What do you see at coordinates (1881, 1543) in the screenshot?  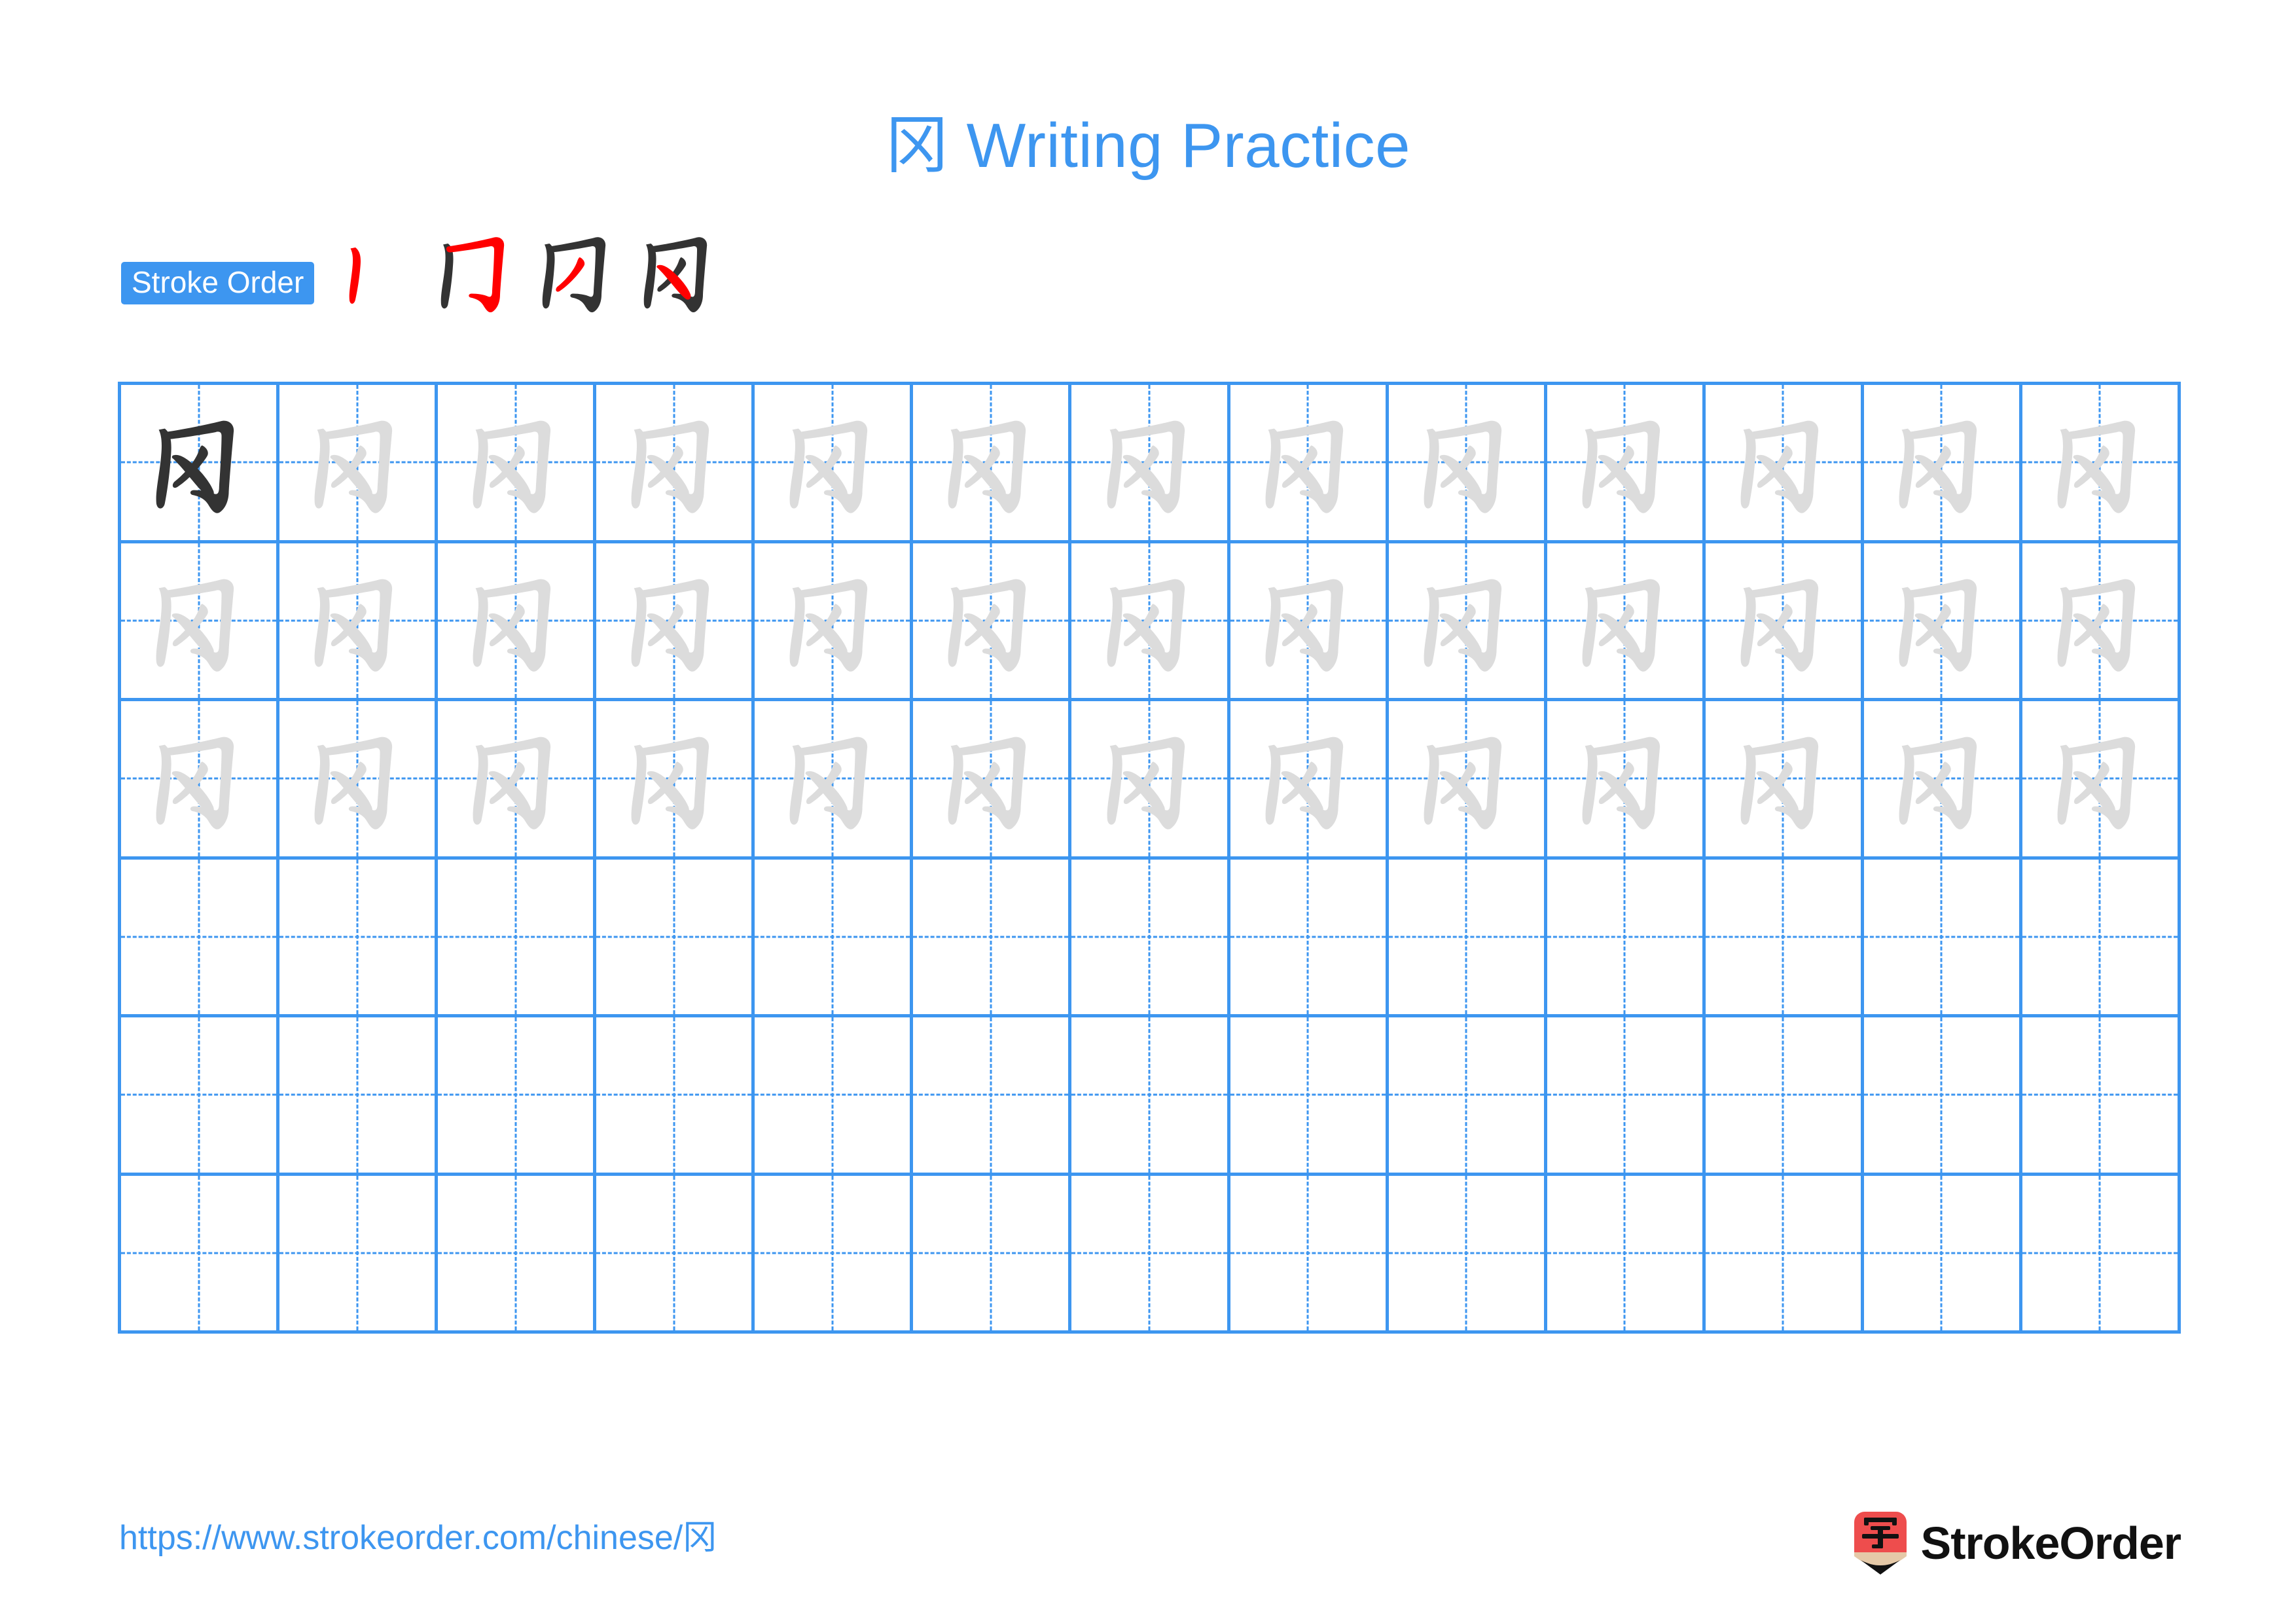 I see `pencil-logo-icon` at bounding box center [1881, 1543].